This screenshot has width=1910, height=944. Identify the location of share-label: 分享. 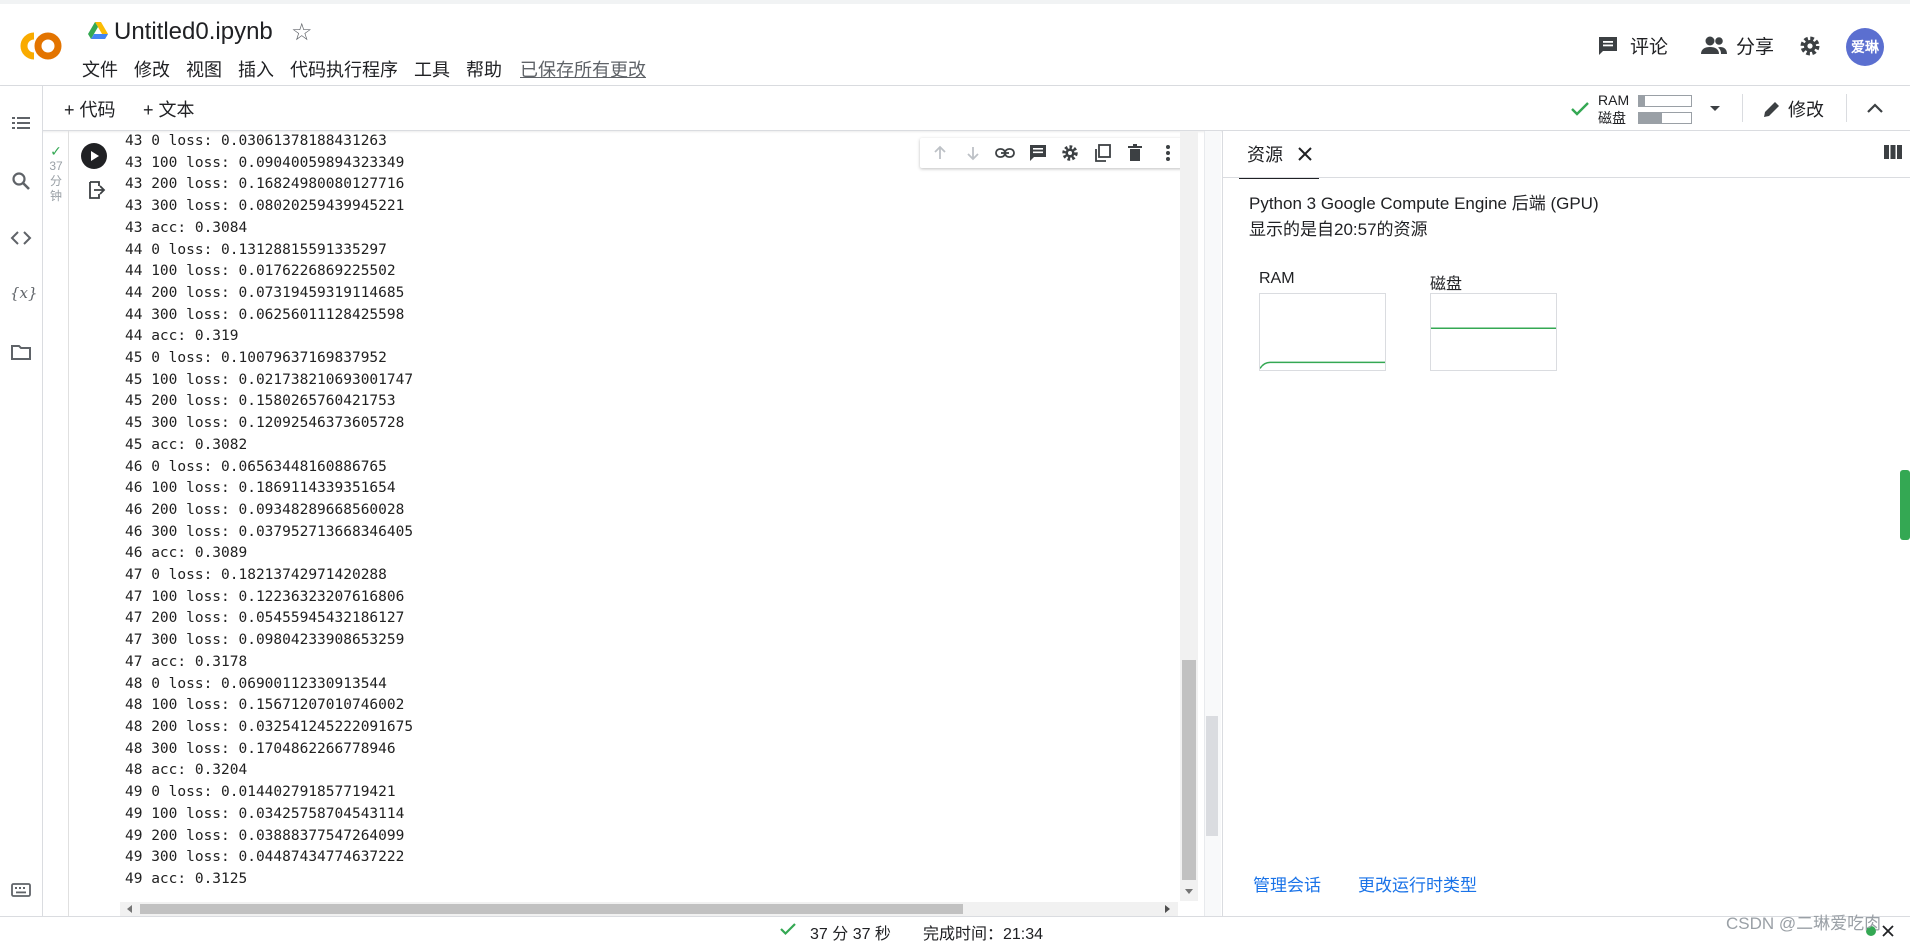
(1755, 47).